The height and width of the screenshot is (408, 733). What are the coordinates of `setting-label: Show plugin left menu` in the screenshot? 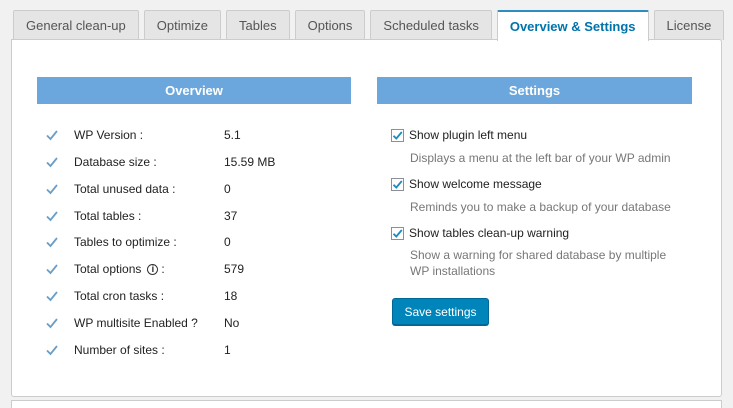 It's located at (468, 135).